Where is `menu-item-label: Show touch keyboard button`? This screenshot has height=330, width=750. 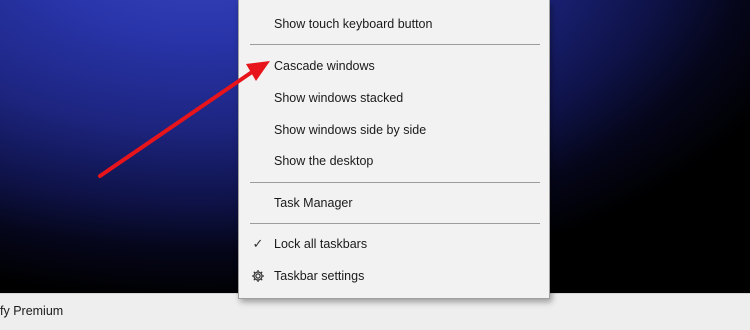 menu-item-label: Show touch keyboard button is located at coordinates (353, 24).